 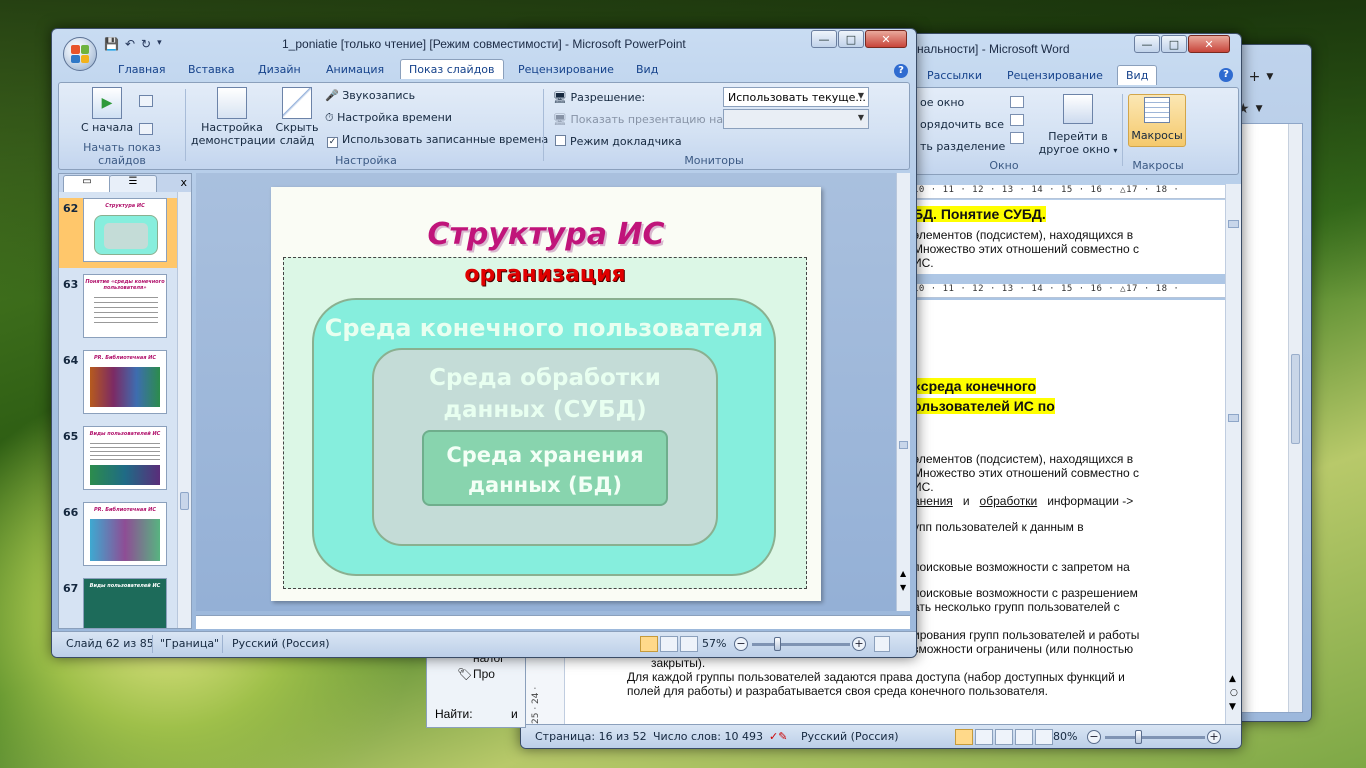 I want to click on plus-icon: +, so click(x=1255, y=77).